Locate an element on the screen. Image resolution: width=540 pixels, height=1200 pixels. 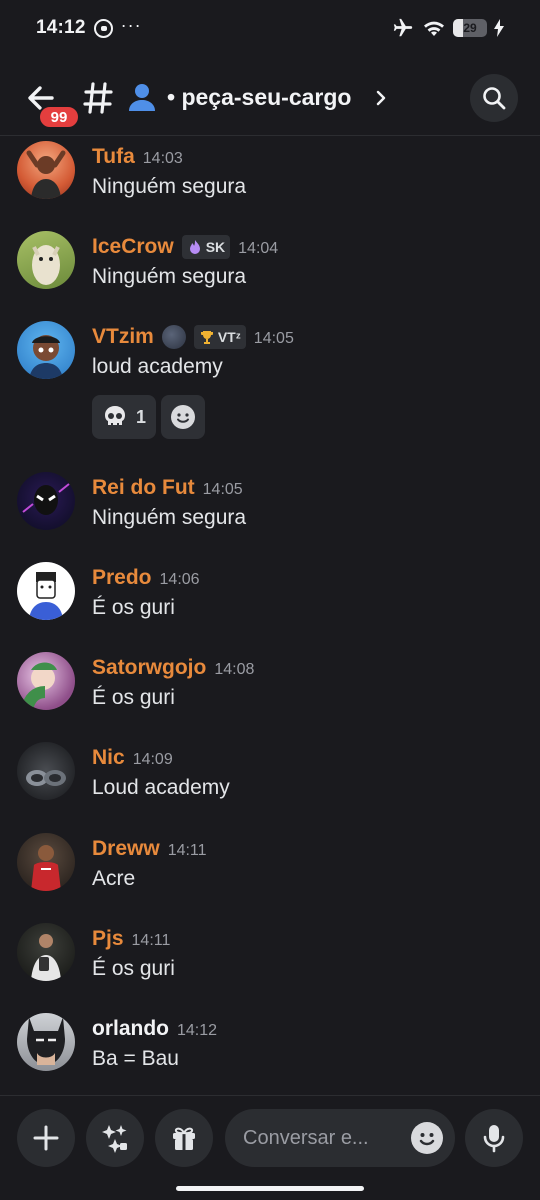
message-meta: Rei do Fut 14:05 is located at coordinates (167, 488).